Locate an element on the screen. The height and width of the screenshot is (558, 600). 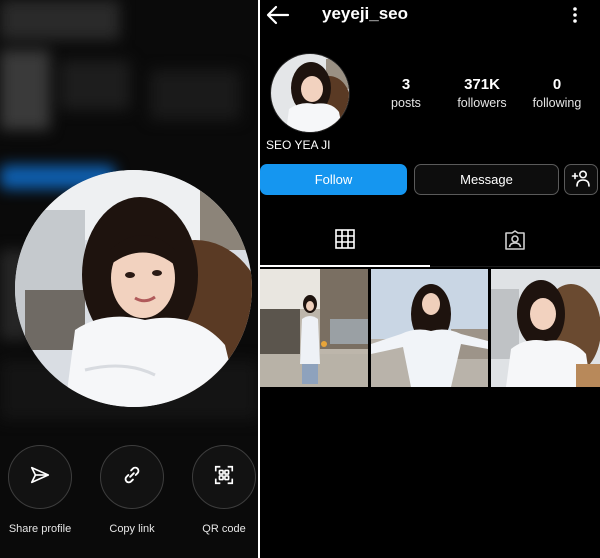
share-actions: Share profile Copy link QR code is located at coordinates (129, 495).